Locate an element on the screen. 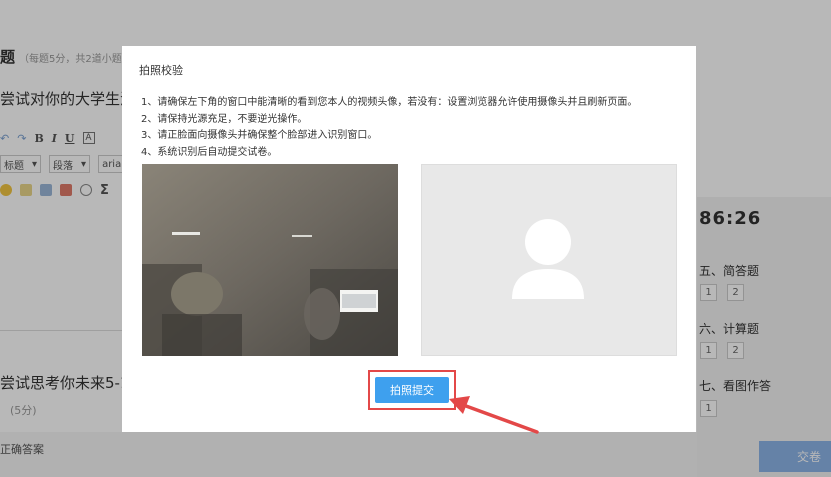 Image resolution: width=831 pixels, height=477 pixels. camera-feed-image is located at coordinates (270, 260).